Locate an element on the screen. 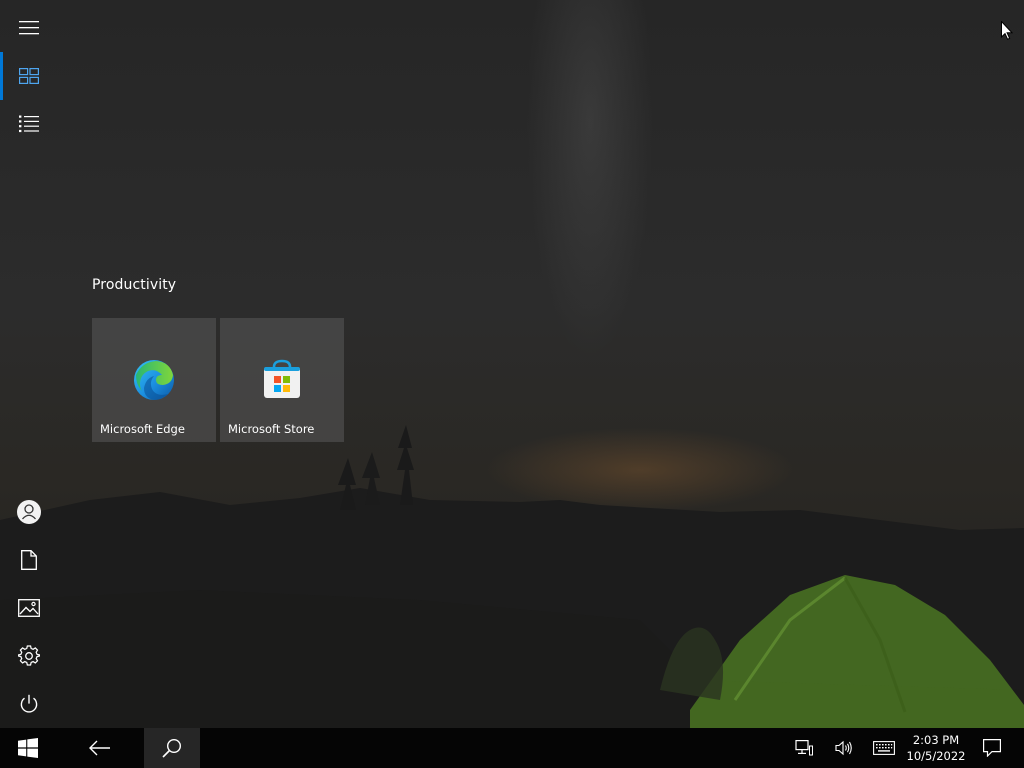 This screenshot has height=768, width=1024. action-center-icon is located at coordinates (992, 748).